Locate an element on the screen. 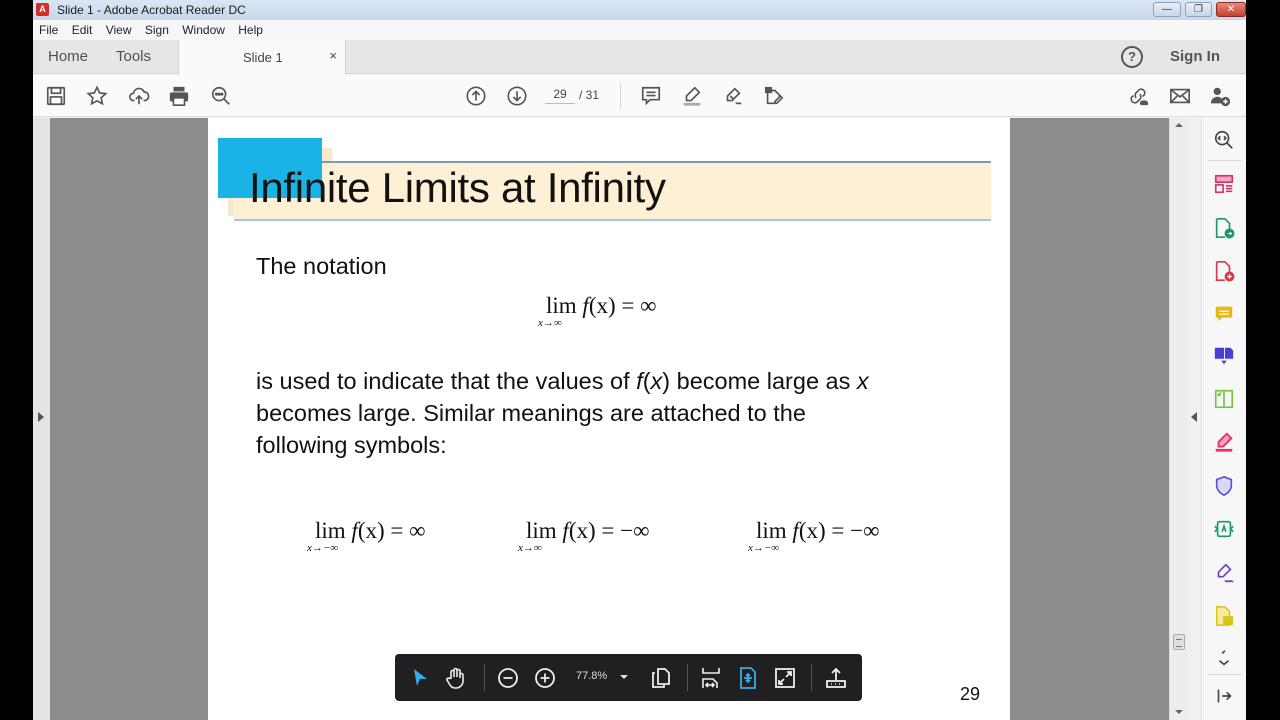 Image resolution: width=1280 pixels, height=720 pixels. find-zoom-icon is located at coordinates (221, 96).